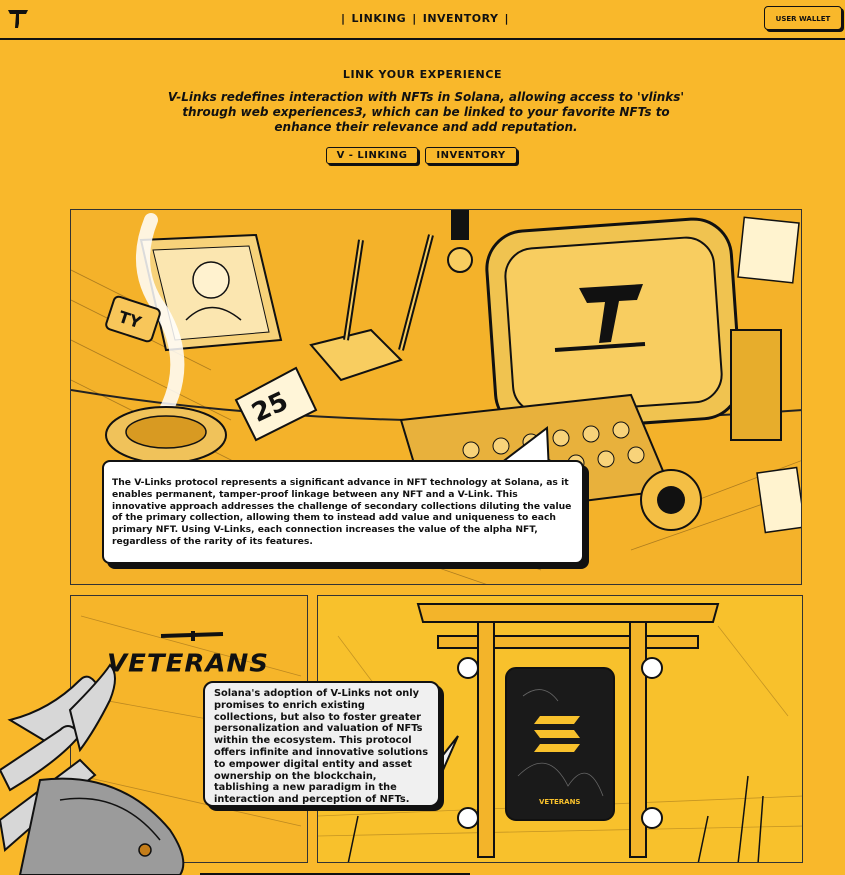  I want to click on nav-link-inventory: INVENTORY, so click(461, 18).